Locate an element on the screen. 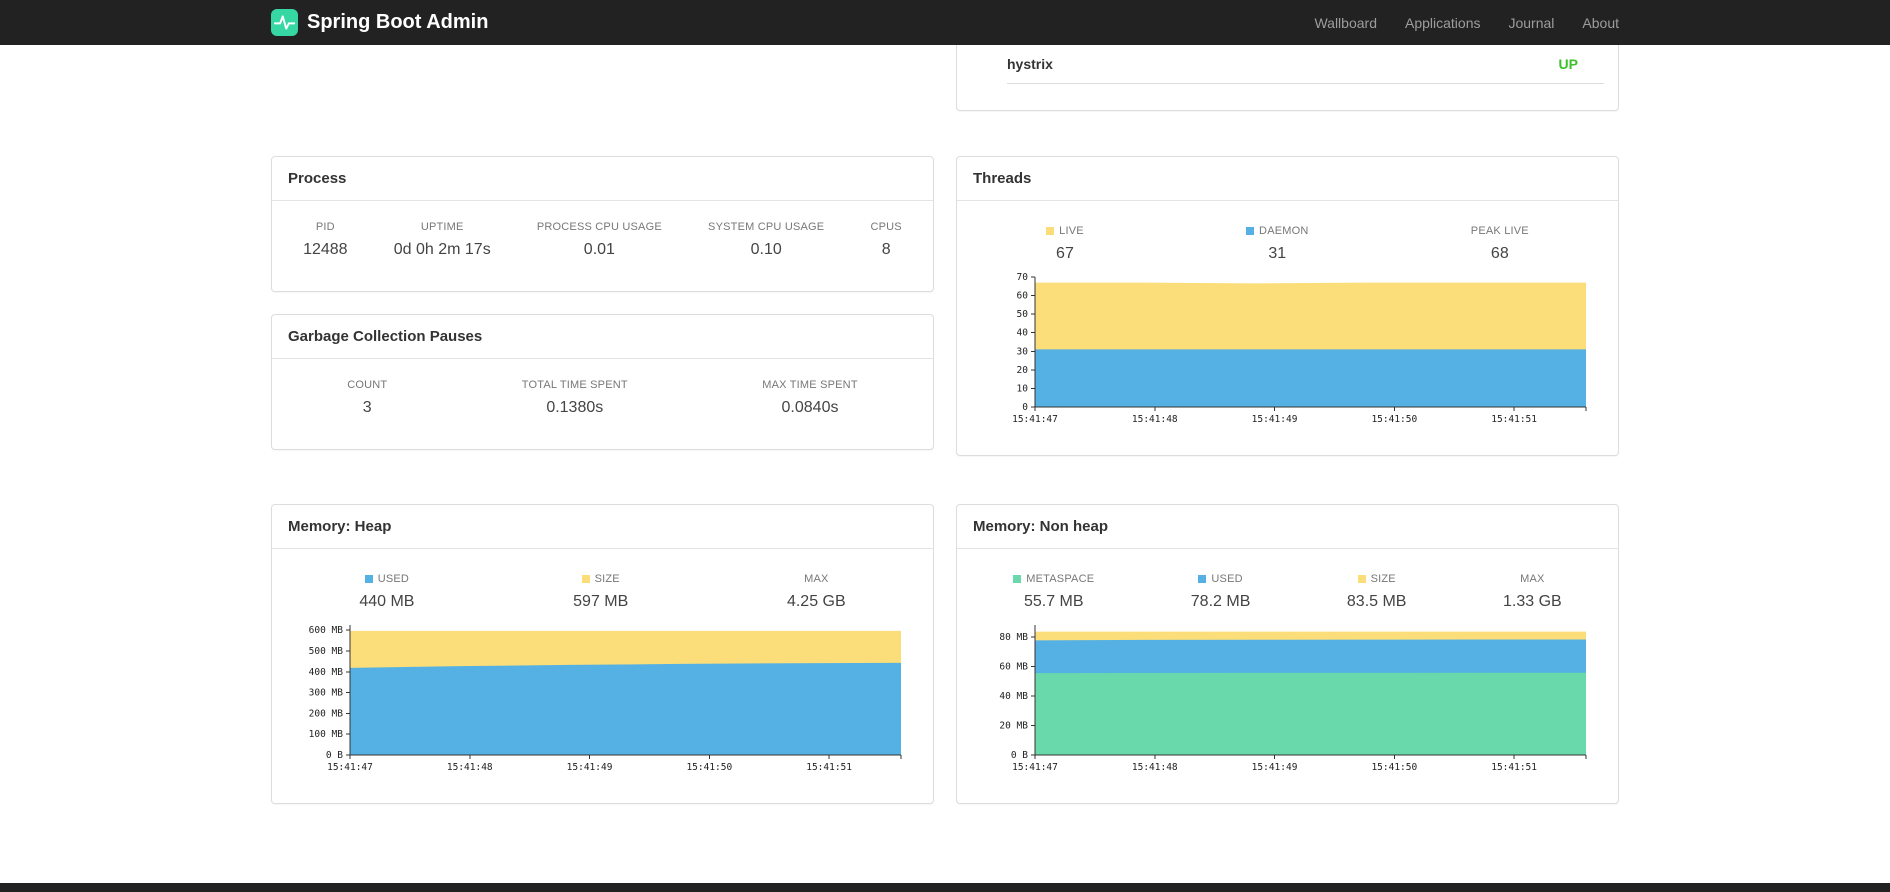 Image resolution: width=1890 pixels, height=892 pixels. health-row-section: hystrix UP is located at coordinates (945, 78).